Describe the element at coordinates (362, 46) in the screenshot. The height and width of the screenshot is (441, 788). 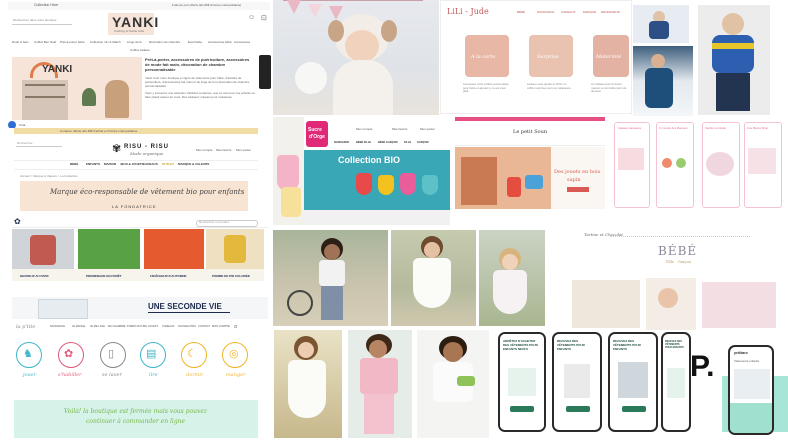
I see `baby-face` at that location.